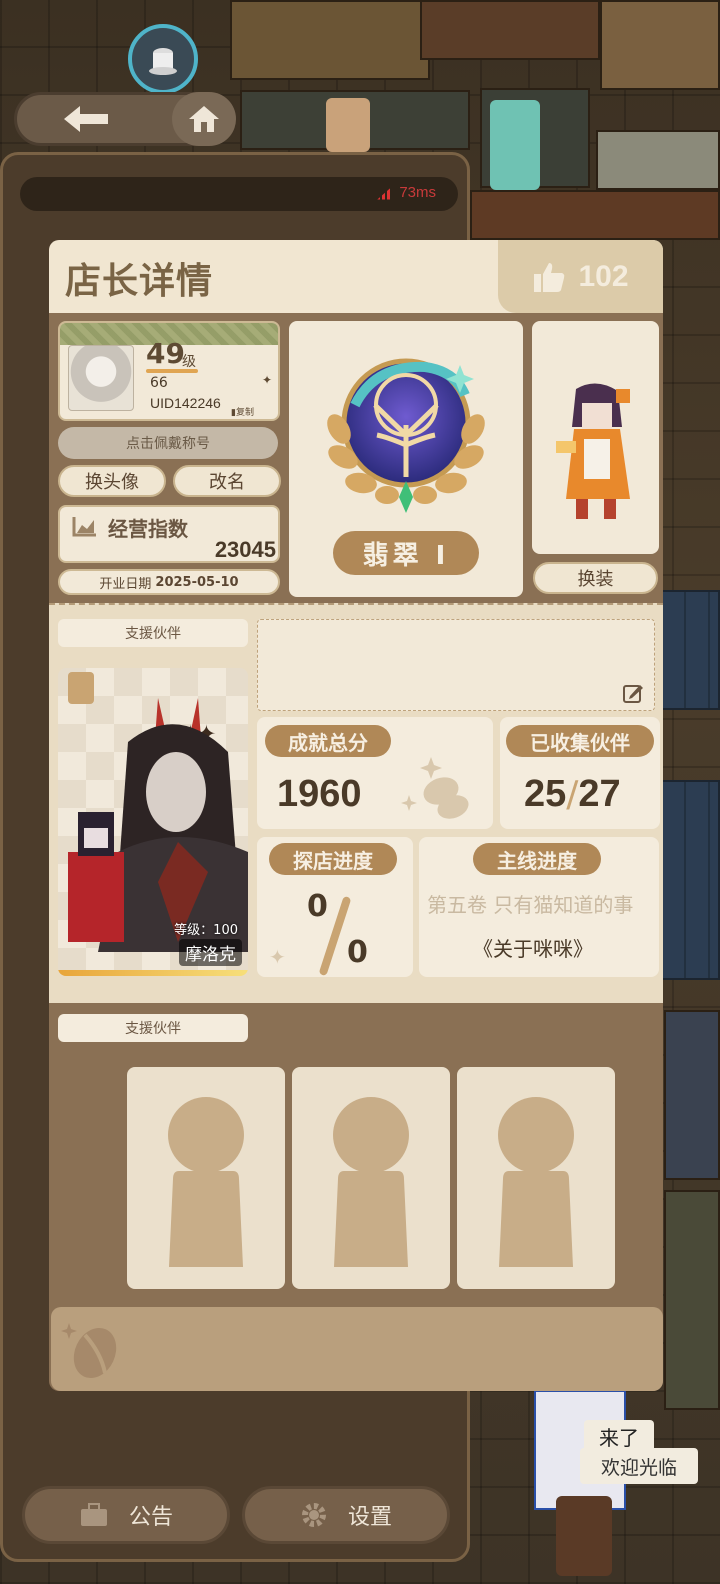  What do you see at coordinates (153, 1028) in the screenshot?
I see `support-partner-label-2: 支援伙伴` at bounding box center [153, 1028].